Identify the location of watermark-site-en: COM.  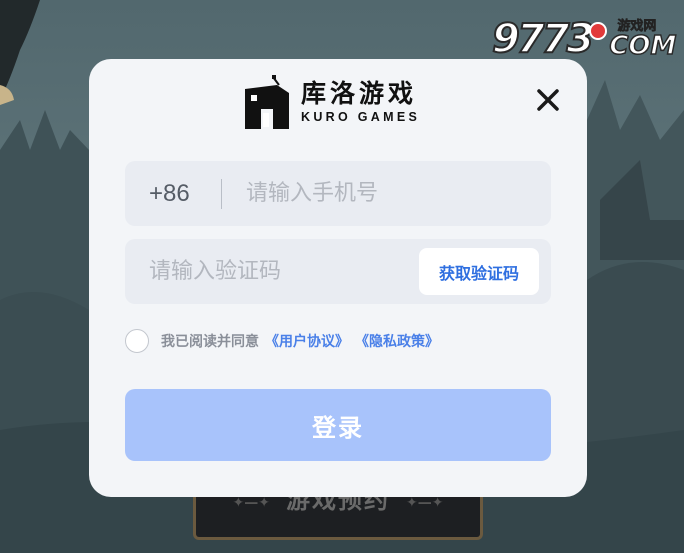
(643, 45).